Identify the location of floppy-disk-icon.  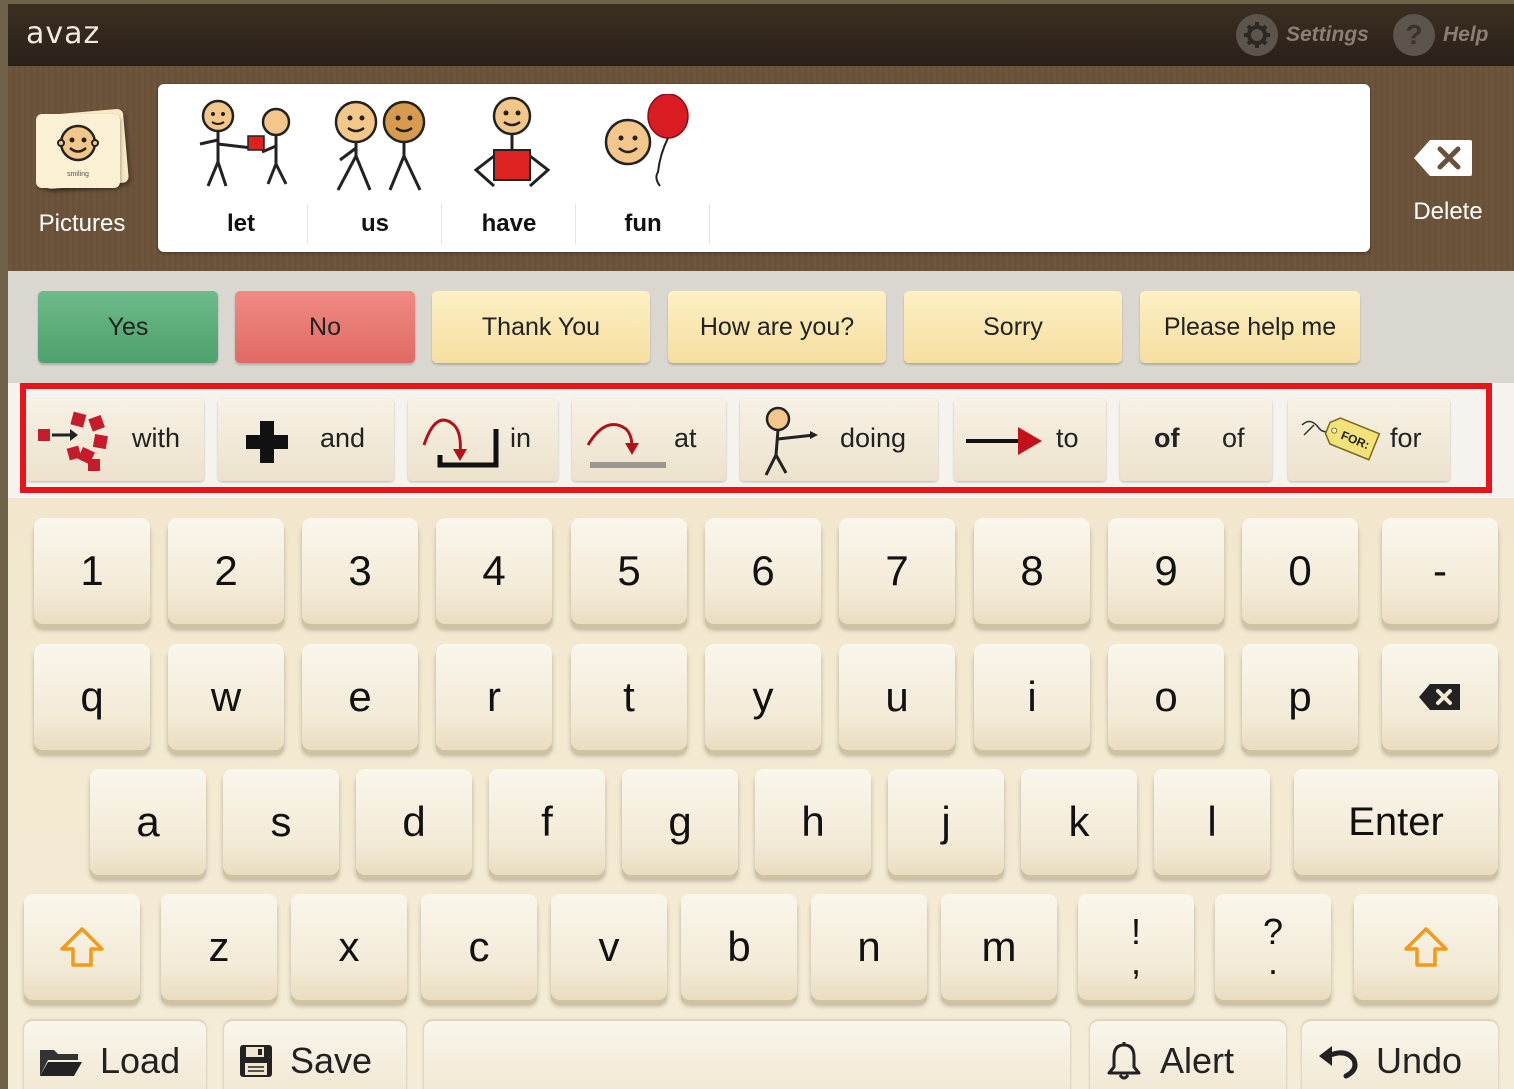
(256, 1061).